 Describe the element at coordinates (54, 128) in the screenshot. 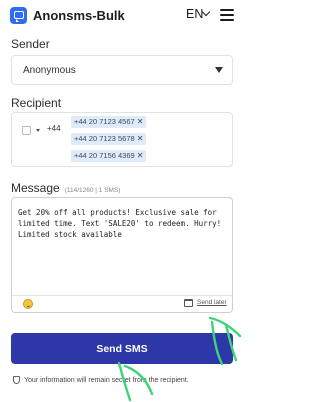

I see `country-code: +44` at that location.